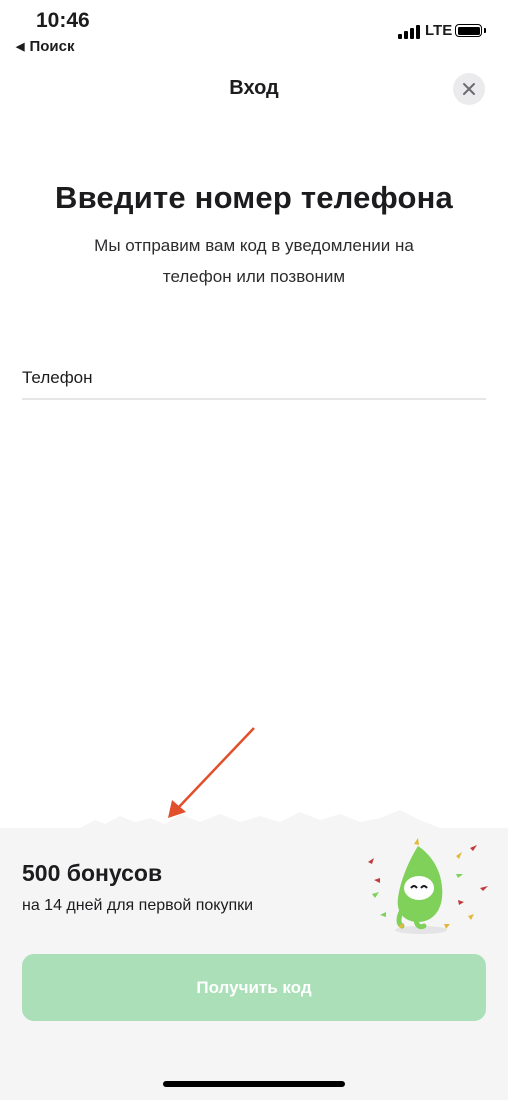 The width and height of the screenshot is (508, 1100). Describe the element at coordinates (254, 245) in the screenshot. I see `subtitle-line-1: Мы отправим вам код в уведомлении на` at that location.